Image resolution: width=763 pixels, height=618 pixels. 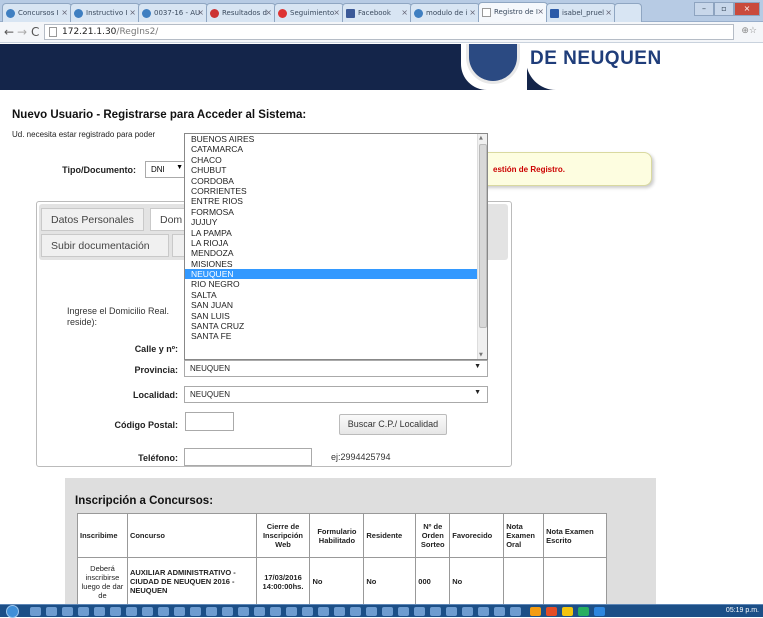 What do you see at coordinates (336, 139) in the screenshot?
I see `dropdown-option: BUENOS AIRES` at bounding box center [336, 139].